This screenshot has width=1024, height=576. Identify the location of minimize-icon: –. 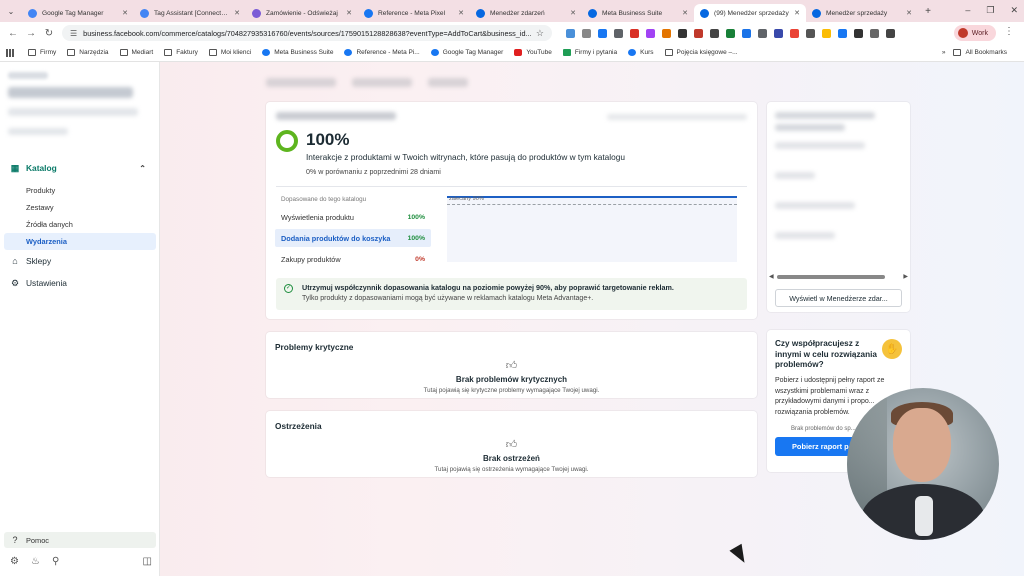
(967, 10).